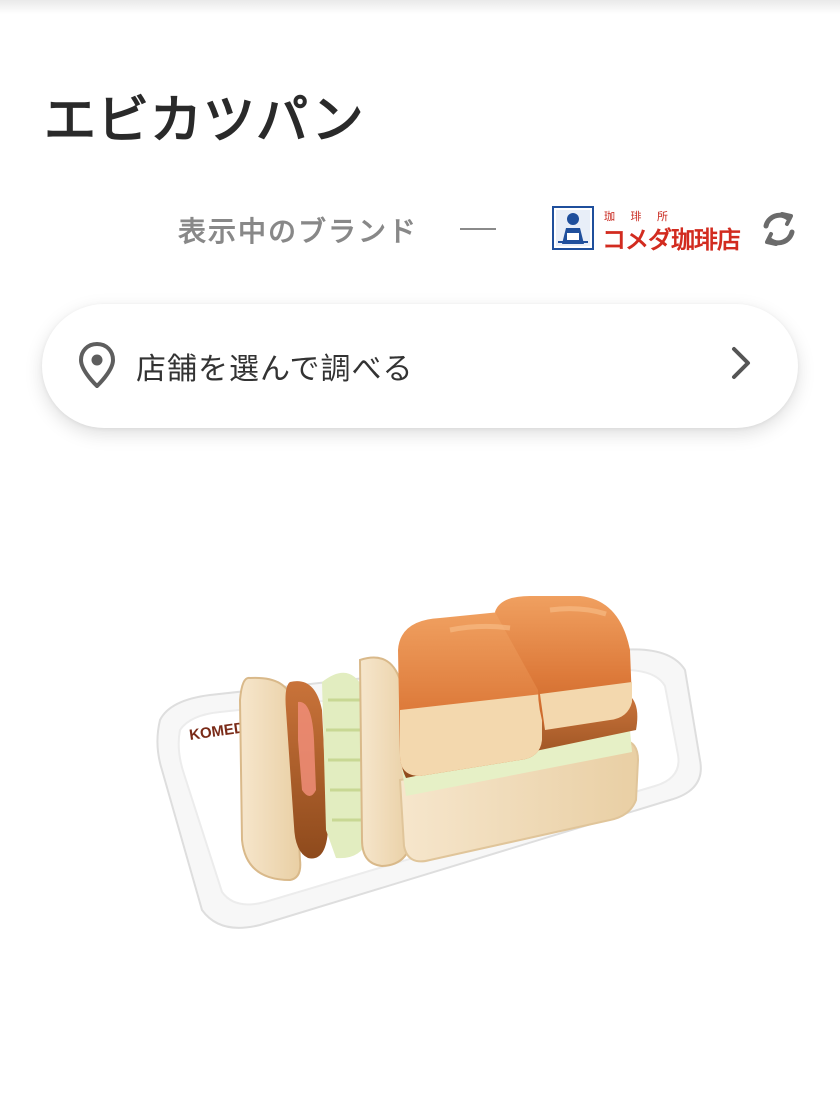 The image size is (840, 1104). Describe the element at coordinates (478, 229) in the screenshot. I see `brand-separator` at that location.